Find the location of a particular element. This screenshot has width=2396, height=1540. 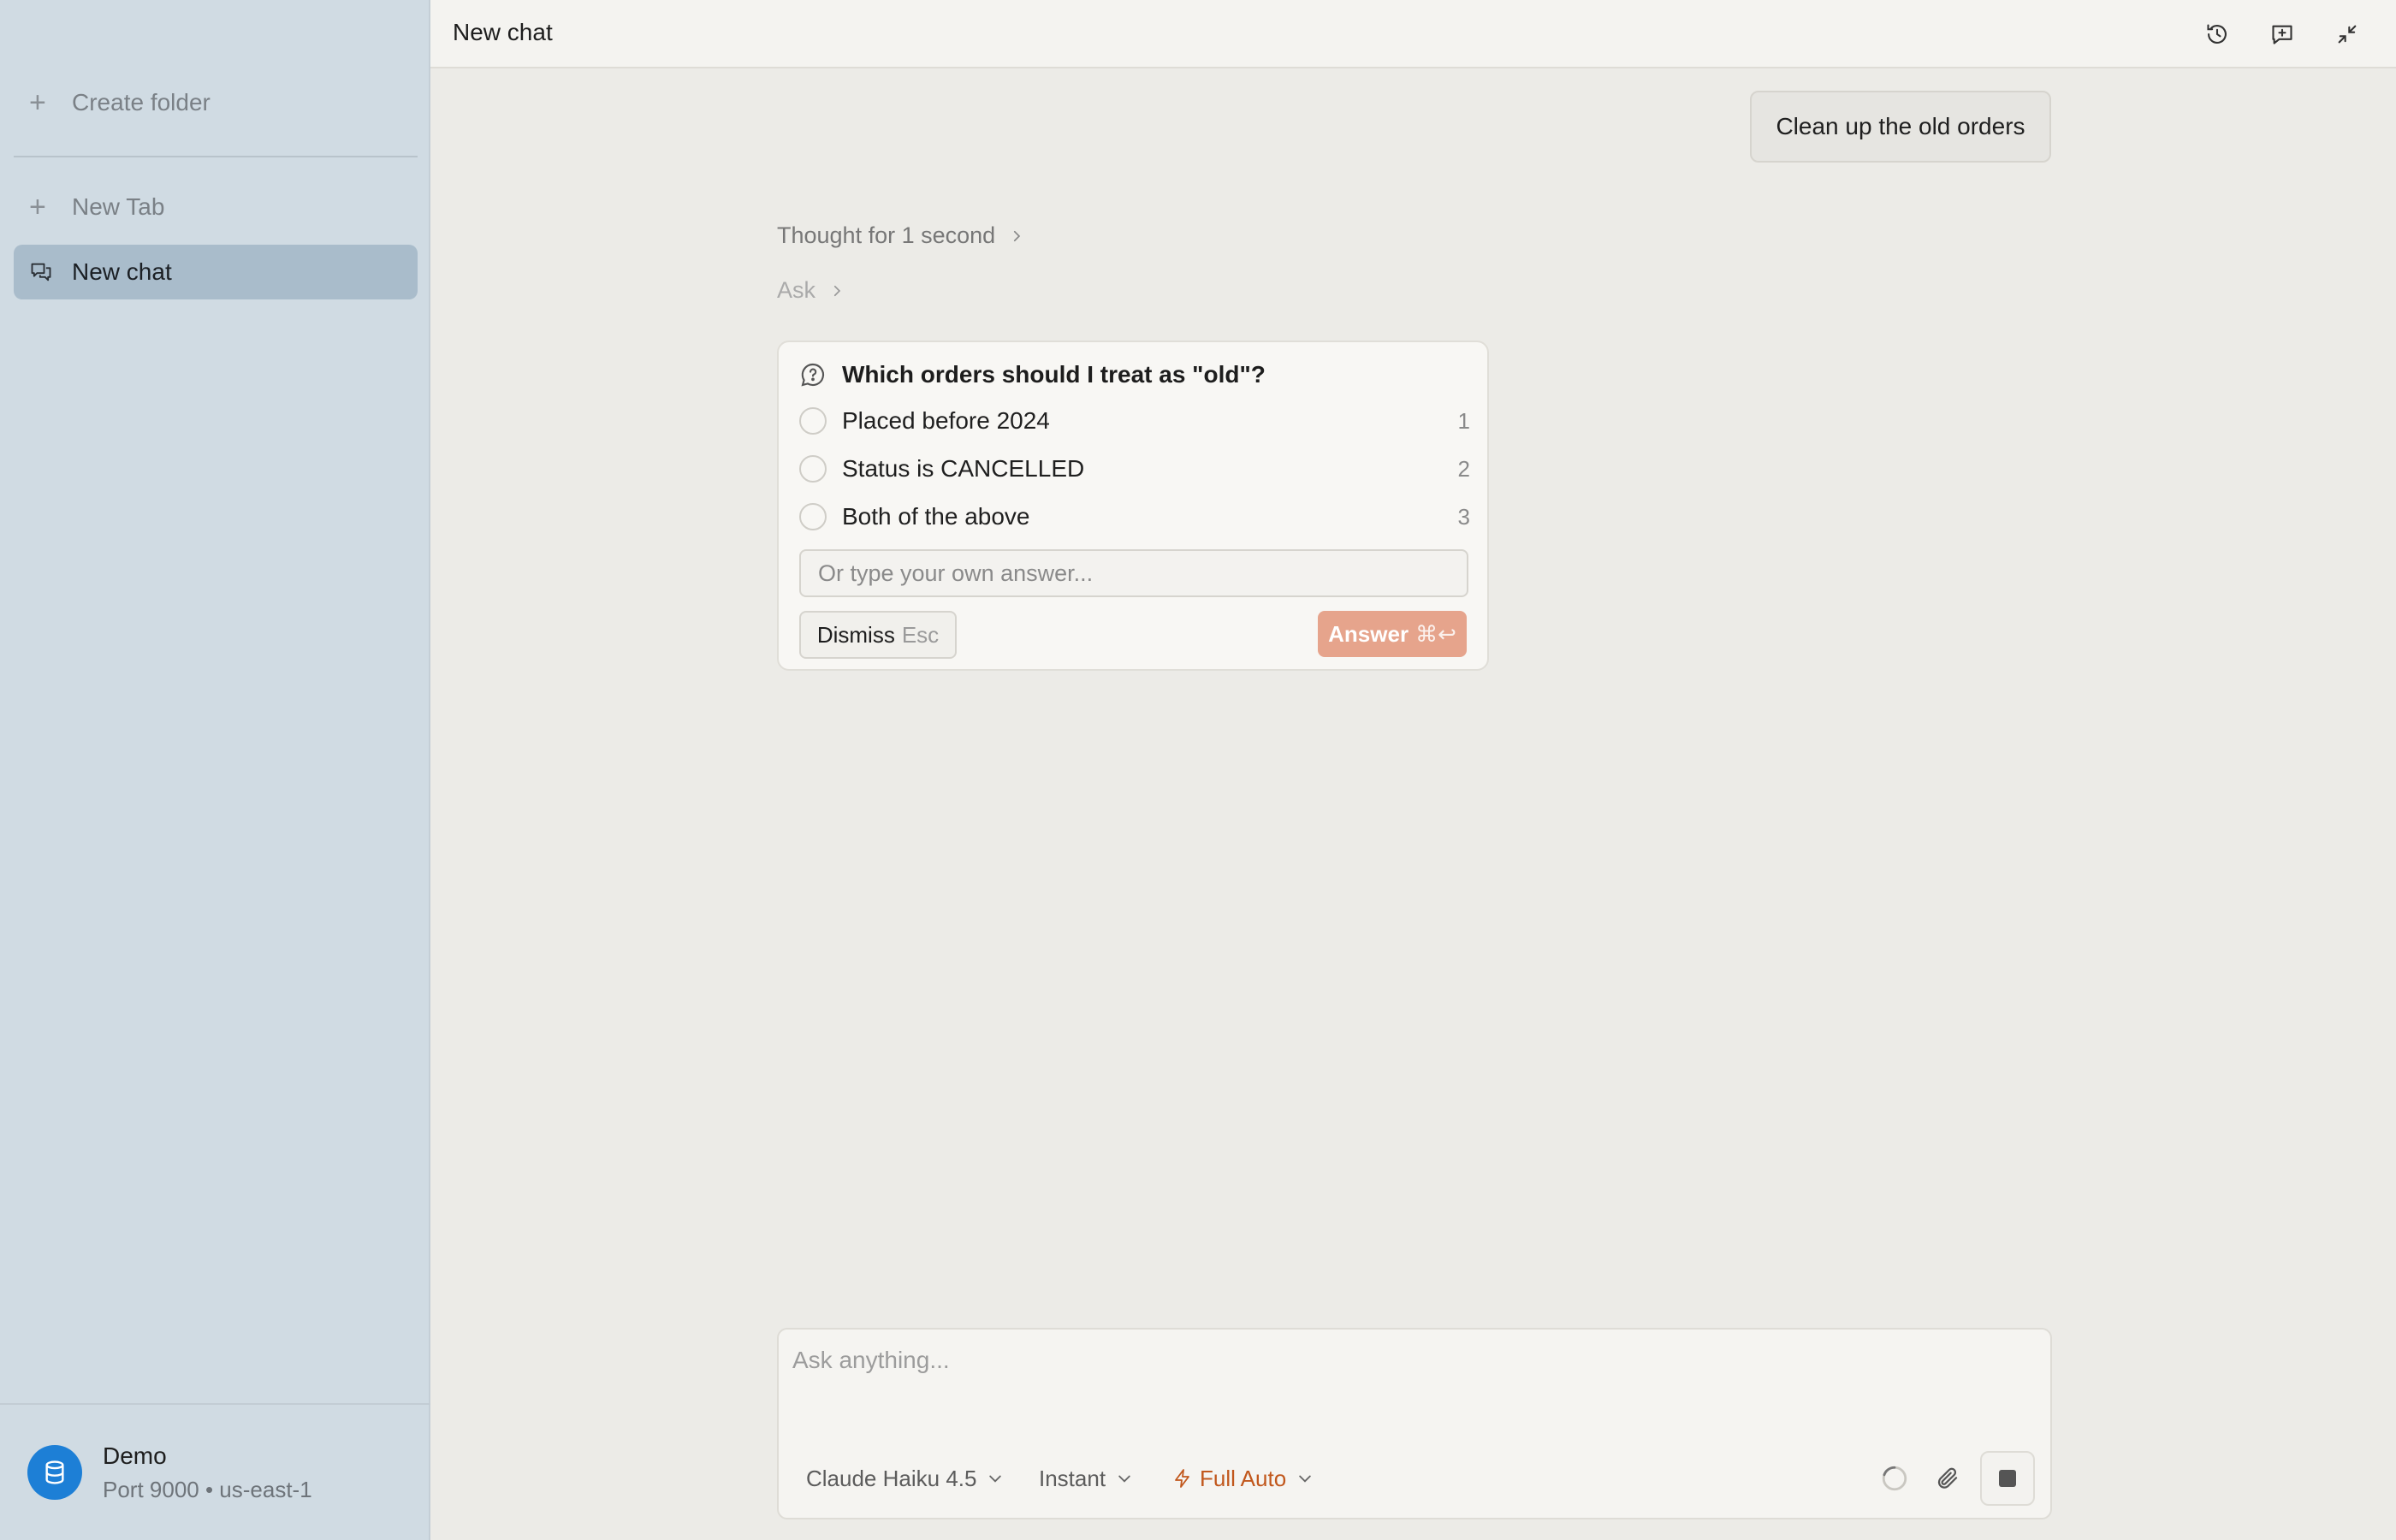

model-selector: Claude Haiku 4.5 is located at coordinates (905, 1478).